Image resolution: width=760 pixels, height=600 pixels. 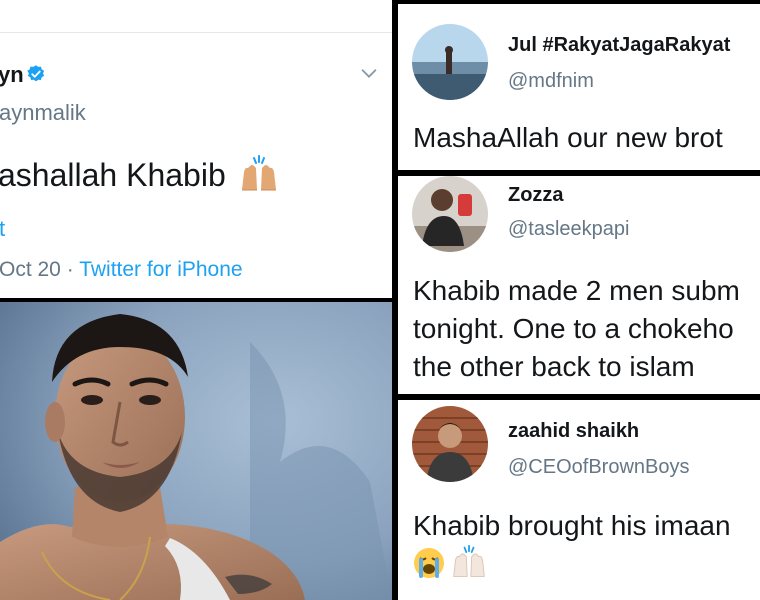 I want to click on user-display-name: Jul #RakyatJagaRakyat, so click(x=619, y=45).